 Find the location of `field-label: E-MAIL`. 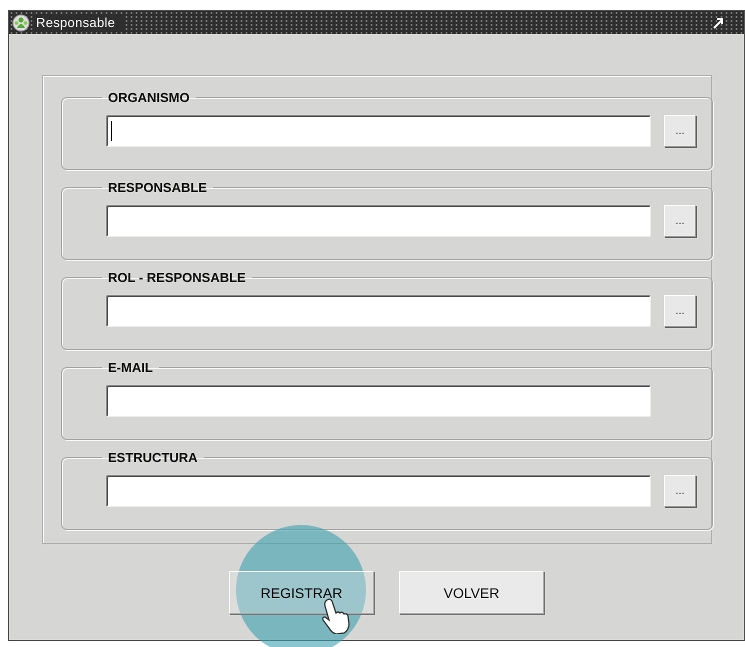

field-label: E-MAIL is located at coordinates (130, 367).